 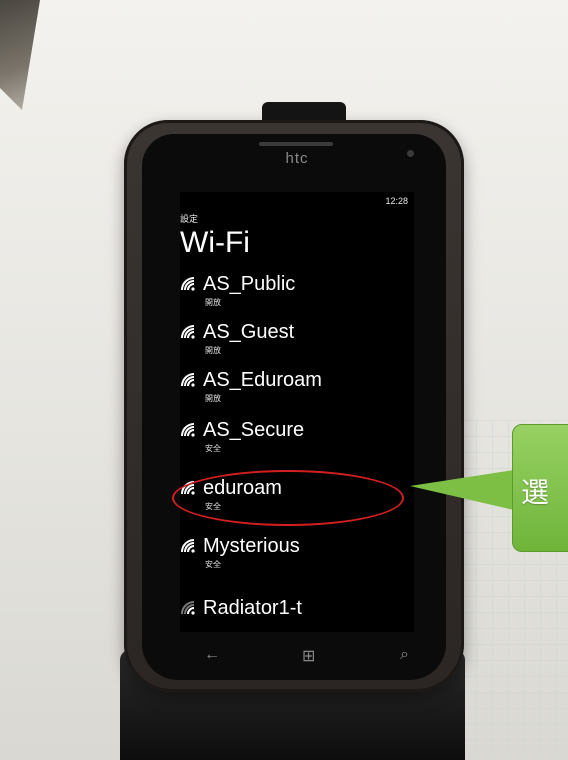 What do you see at coordinates (249, 332) in the screenshot?
I see `network-name: AS_Guest` at bounding box center [249, 332].